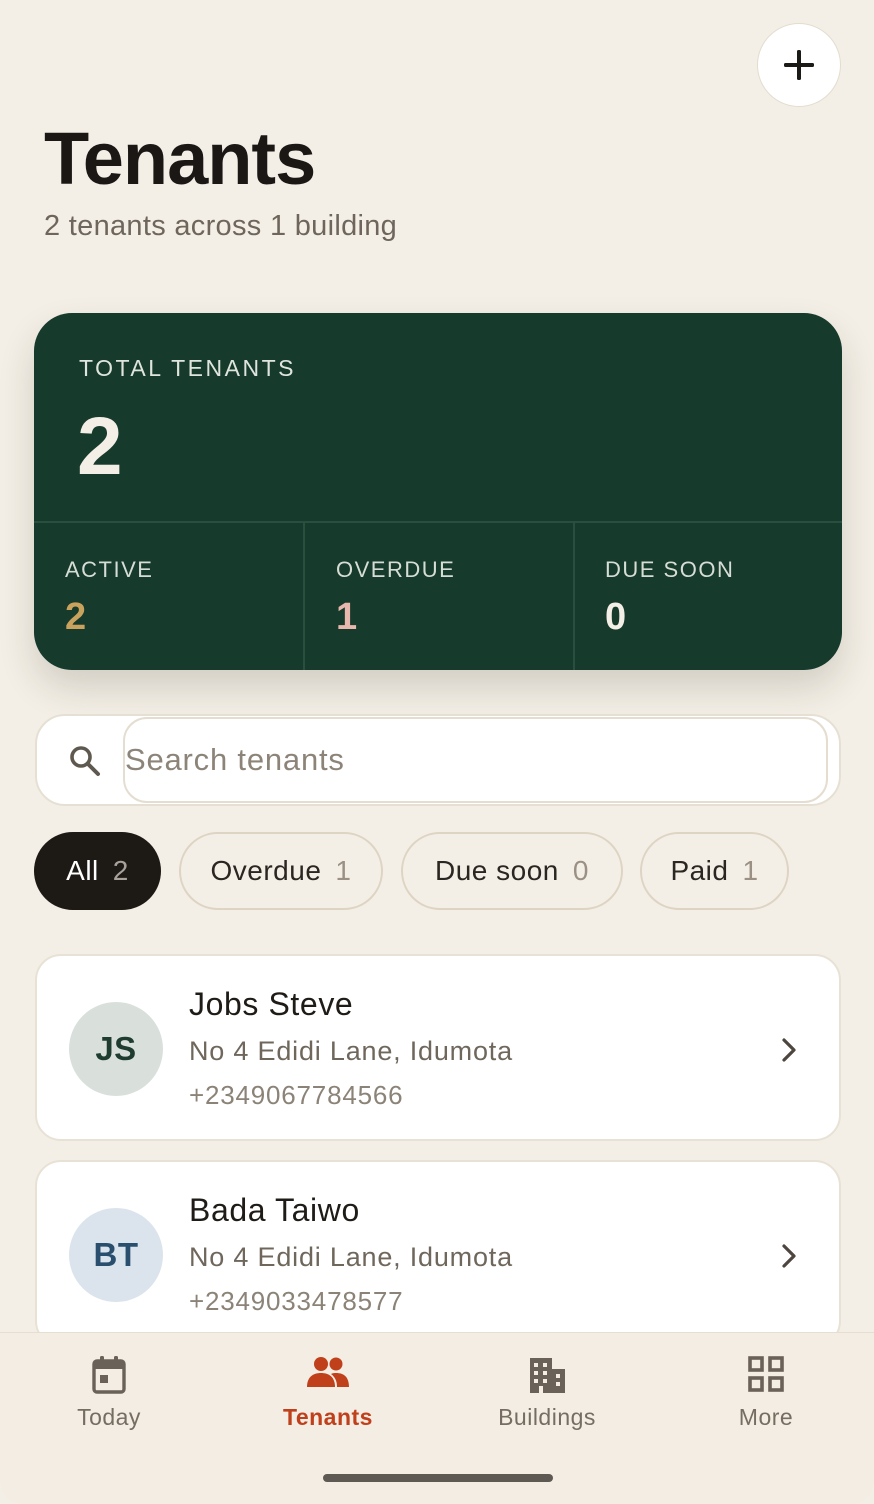  Describe the element at coordinates (396, 569) in the screenshot. I see `stat-overdue-label: OVERDUE` at that location.